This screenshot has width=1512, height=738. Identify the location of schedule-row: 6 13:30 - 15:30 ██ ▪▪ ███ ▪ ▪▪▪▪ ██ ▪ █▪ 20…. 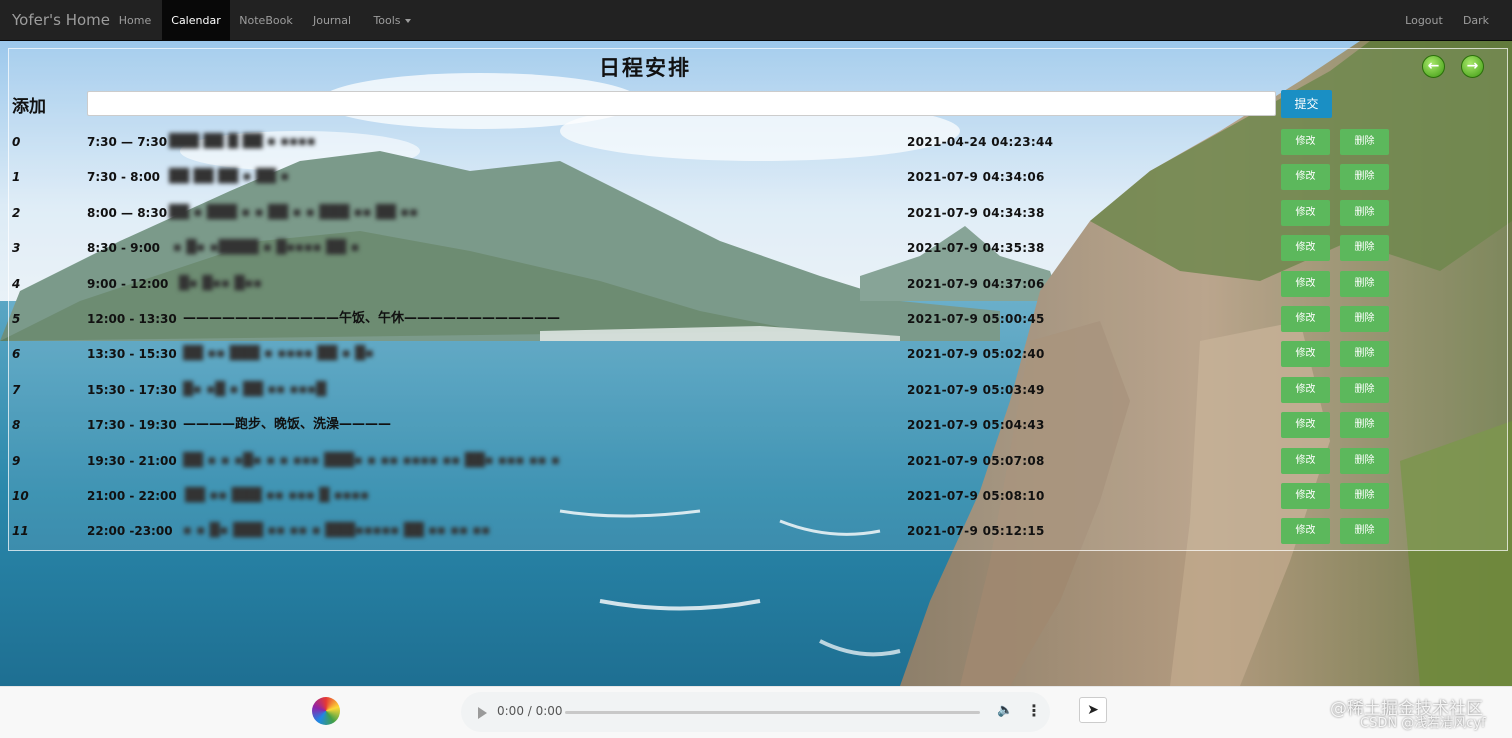
(756, 354).